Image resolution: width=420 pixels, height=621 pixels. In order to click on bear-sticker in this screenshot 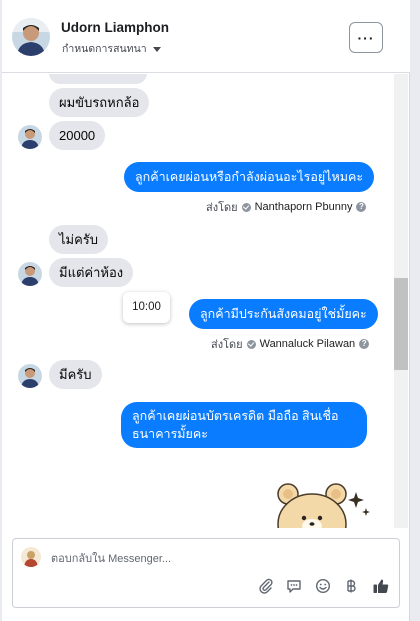, I will do `click(324, 505)`.